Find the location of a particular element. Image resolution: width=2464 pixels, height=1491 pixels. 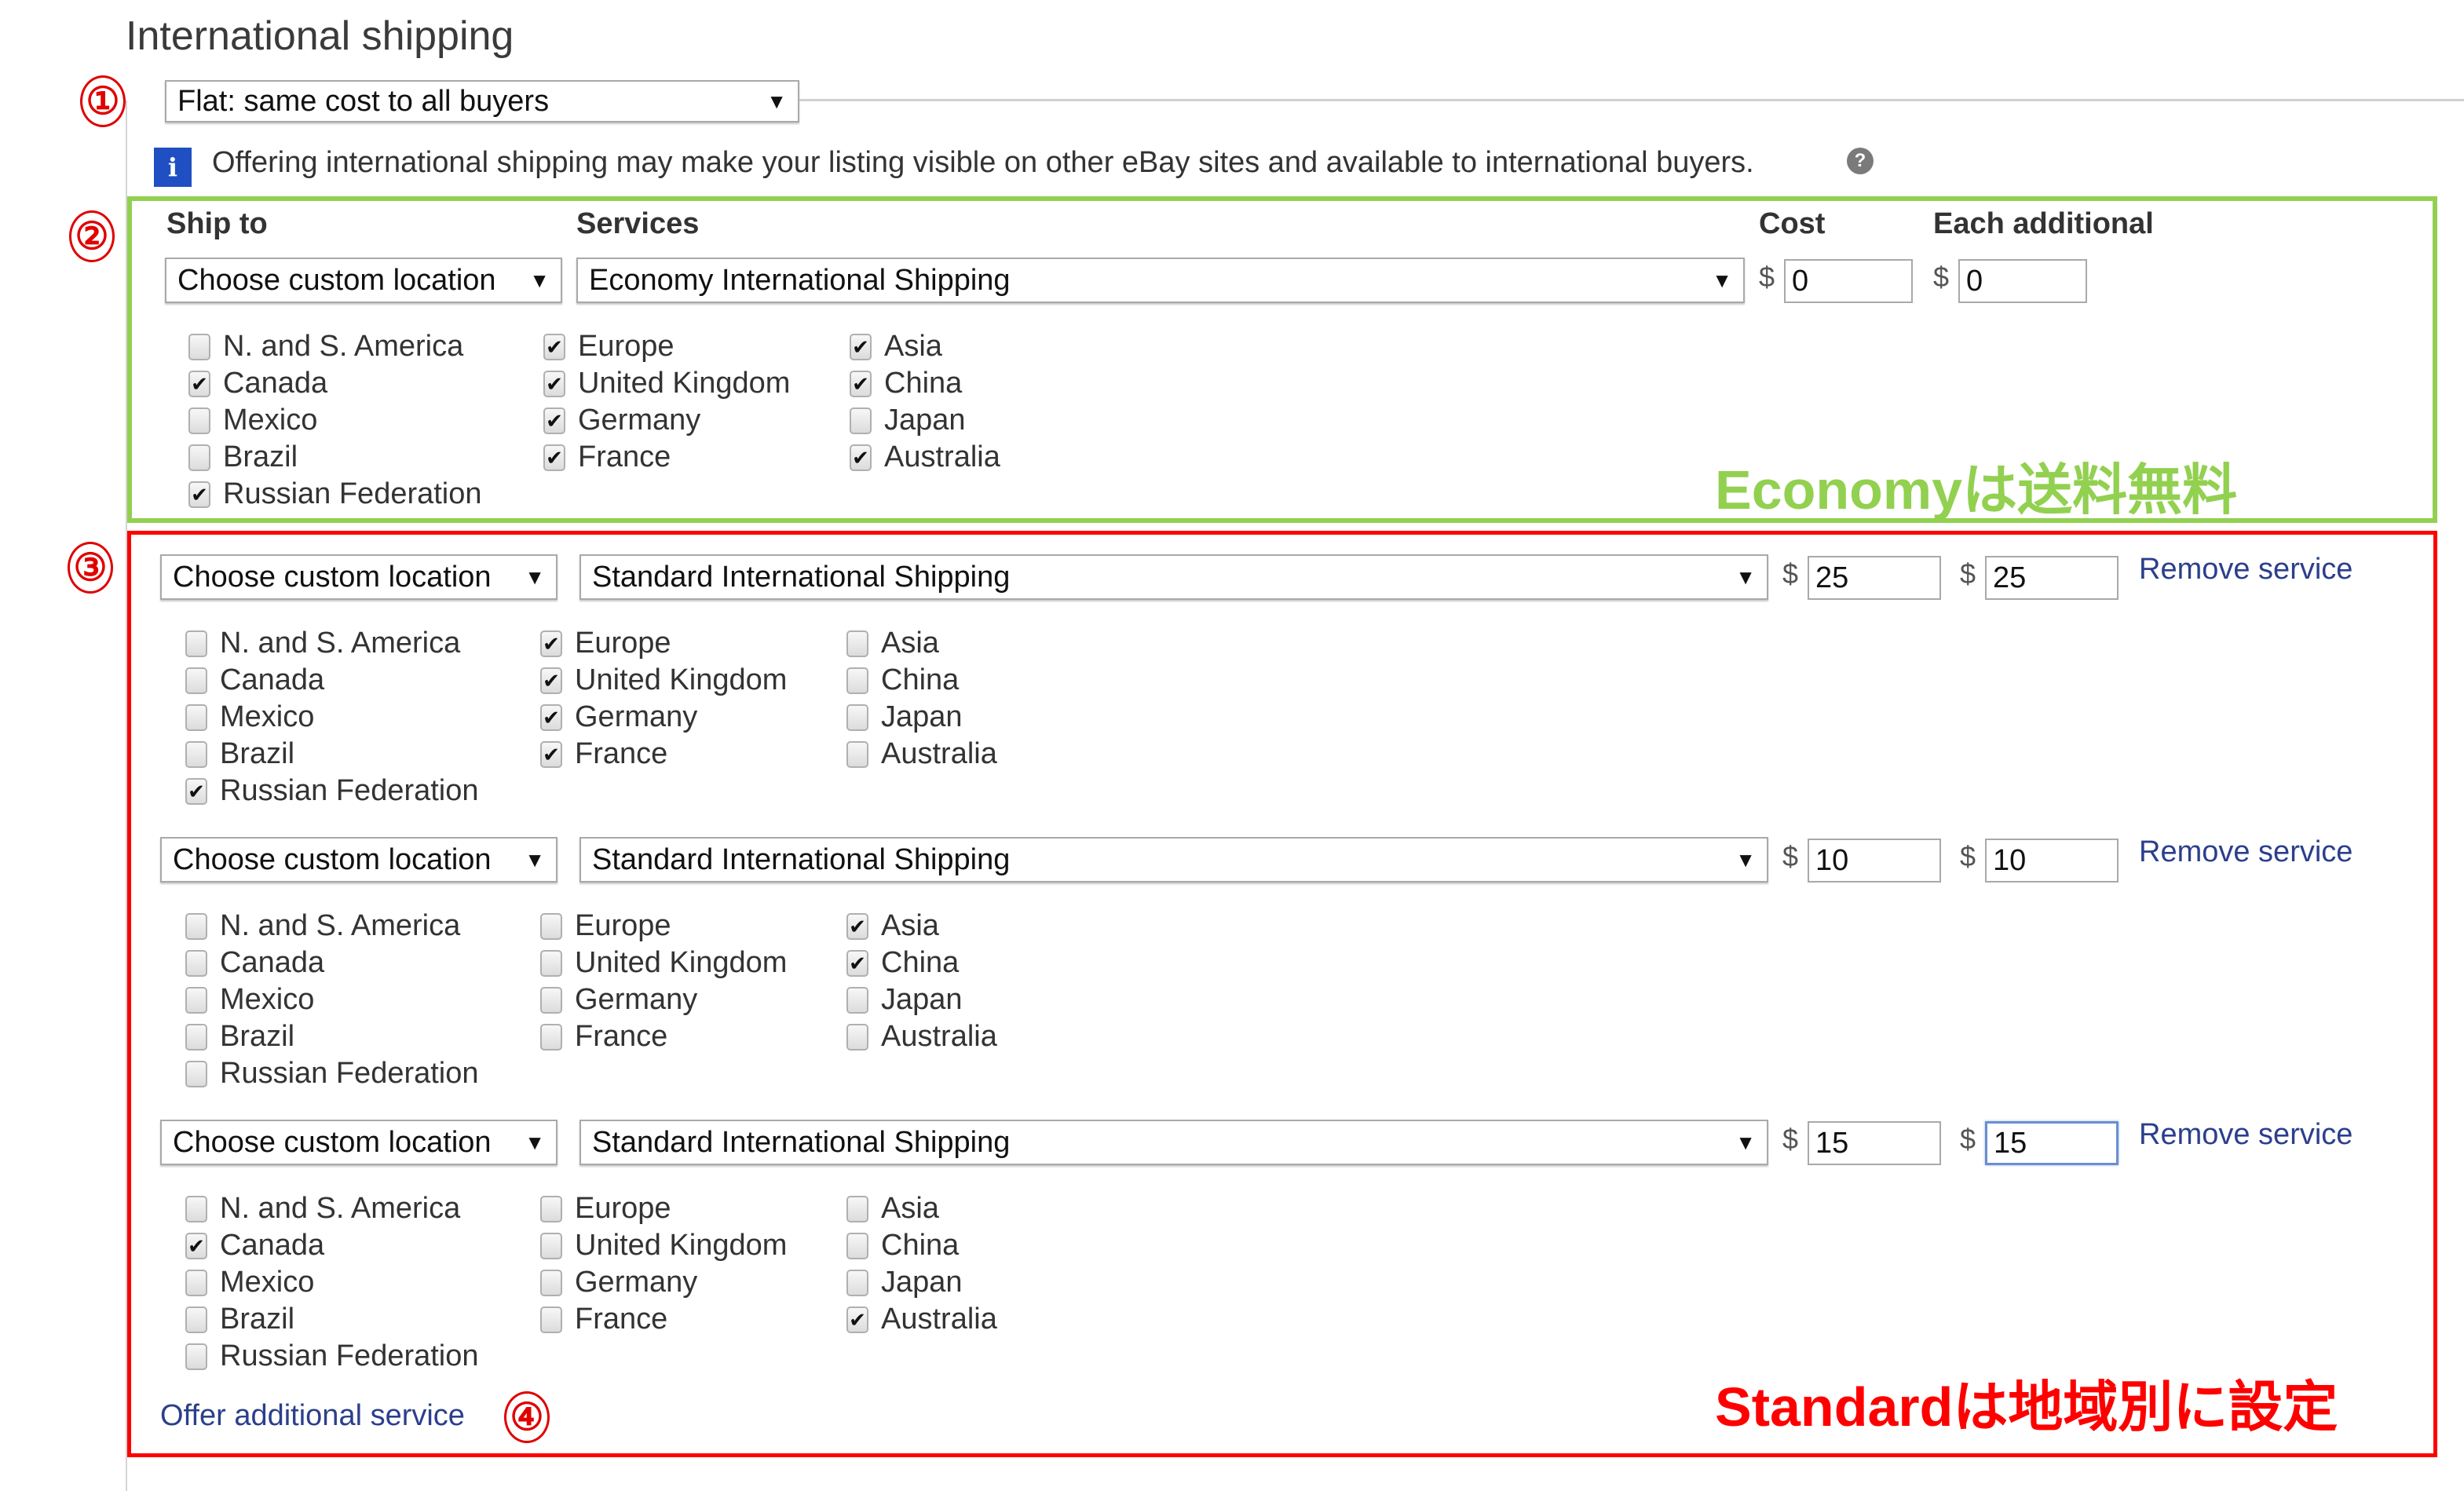

region-checkbox-item: France is located at coordinates (603, 1036).